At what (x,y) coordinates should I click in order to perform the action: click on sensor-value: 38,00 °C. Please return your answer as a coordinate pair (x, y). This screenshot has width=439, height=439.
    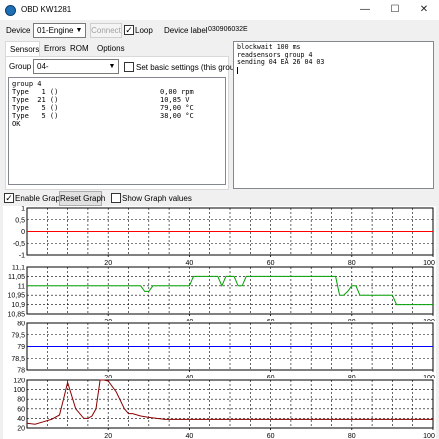
    Looking at the image, I should click on (177, 116).